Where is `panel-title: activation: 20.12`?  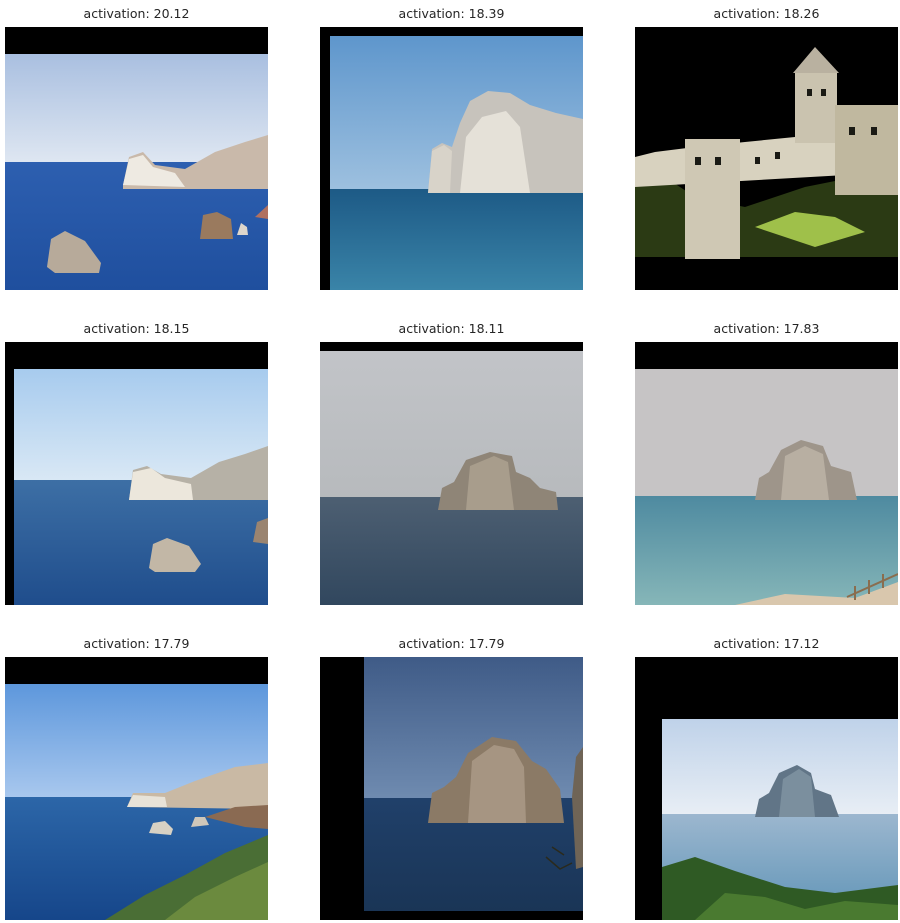 panel-title: activation: 20.12 is located at coordinates (136, 13).